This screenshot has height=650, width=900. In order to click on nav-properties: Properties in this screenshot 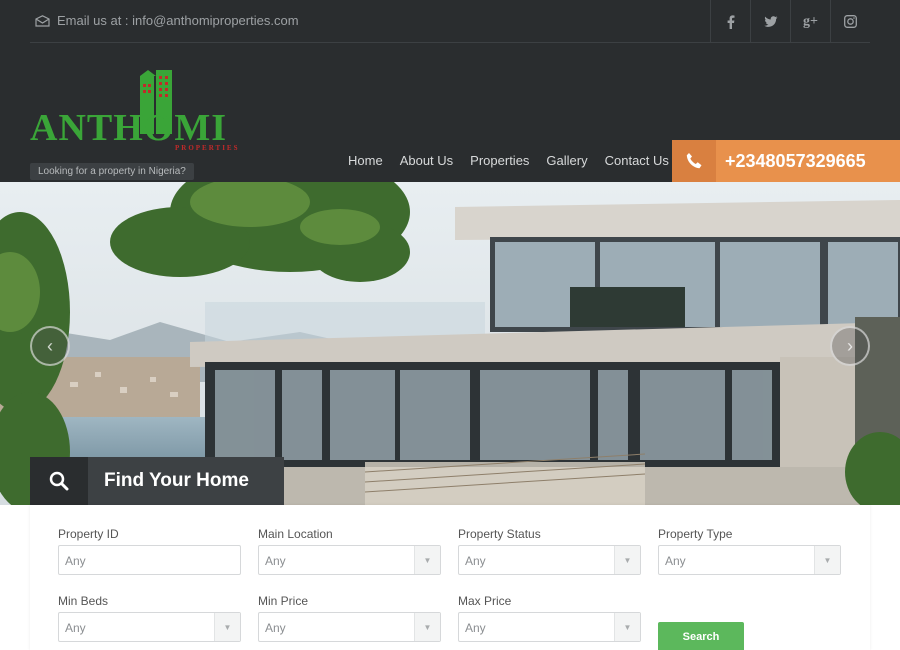, I will do `click(499, 160)`.